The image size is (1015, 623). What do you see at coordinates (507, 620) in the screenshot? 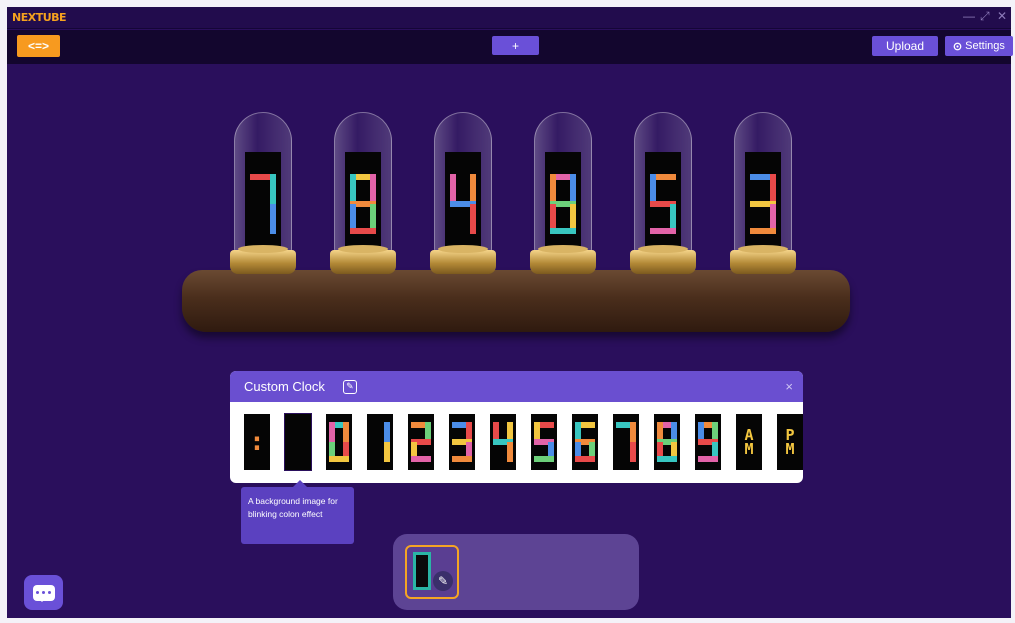
I see `window-frame-bottom` at bounding box center [507, 620].